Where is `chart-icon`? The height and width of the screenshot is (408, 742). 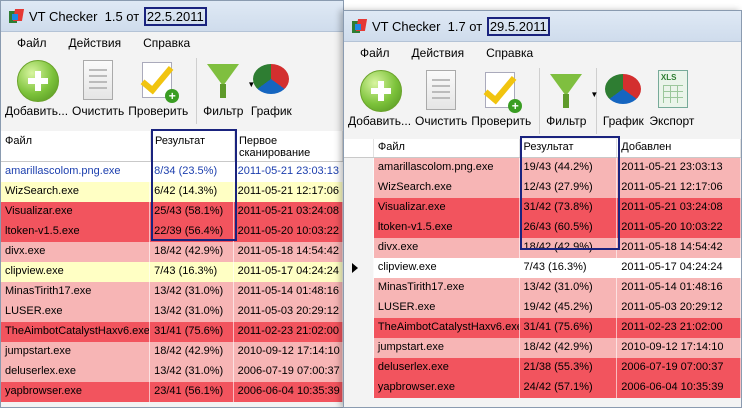 chart-icon is located at coordinates (623, 90).